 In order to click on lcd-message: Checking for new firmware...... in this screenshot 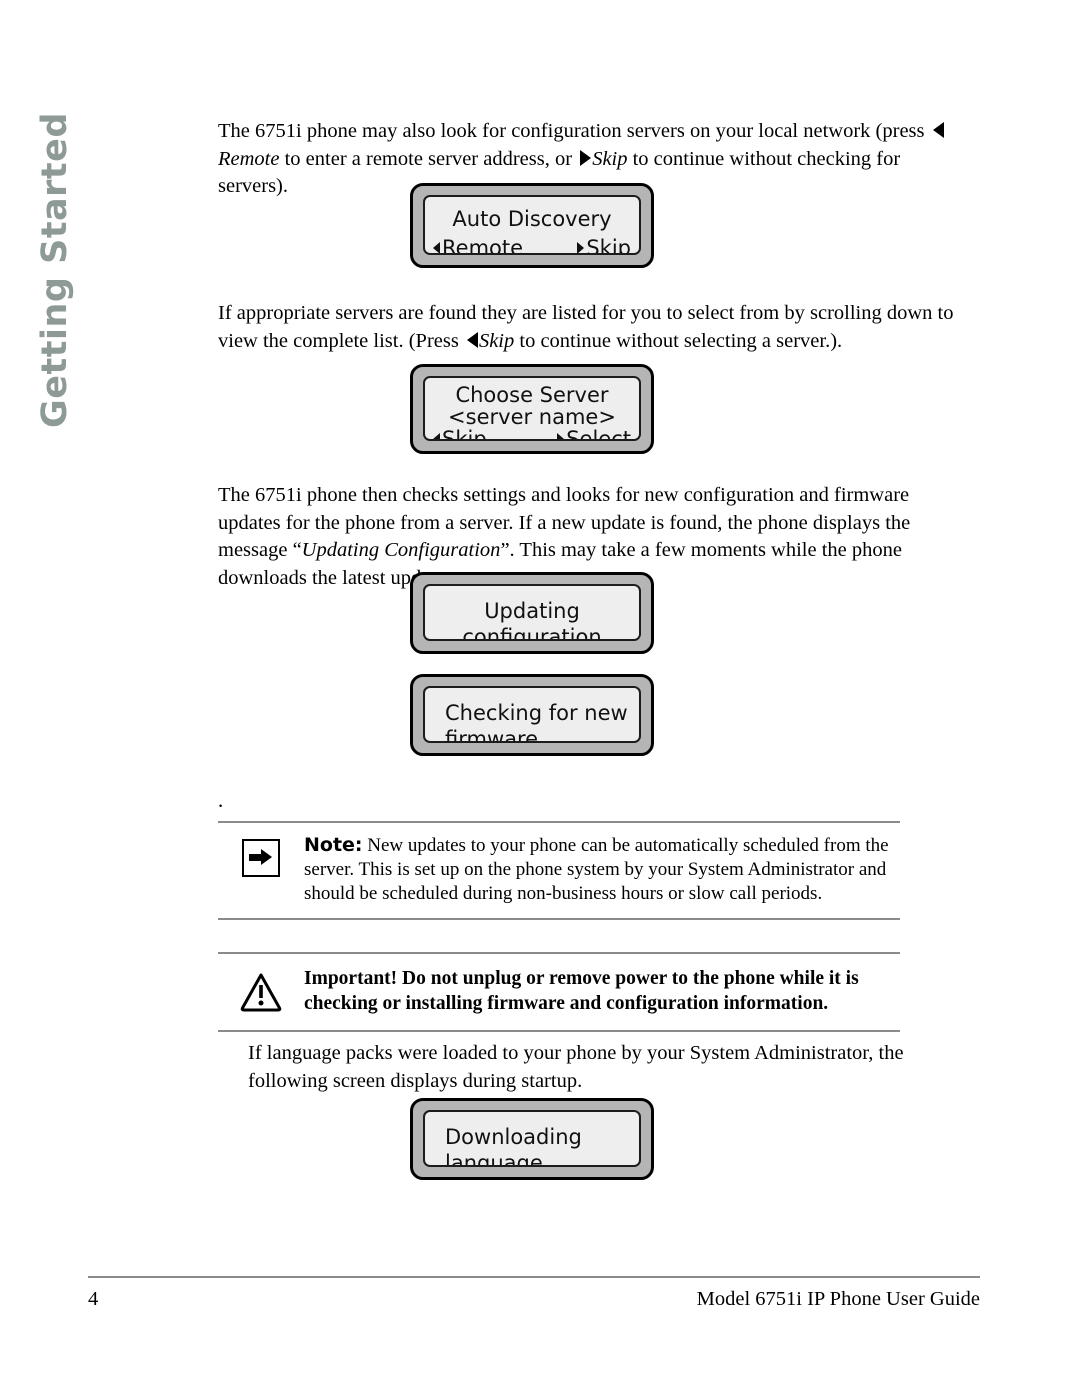, I will do `click(537, 721)`.